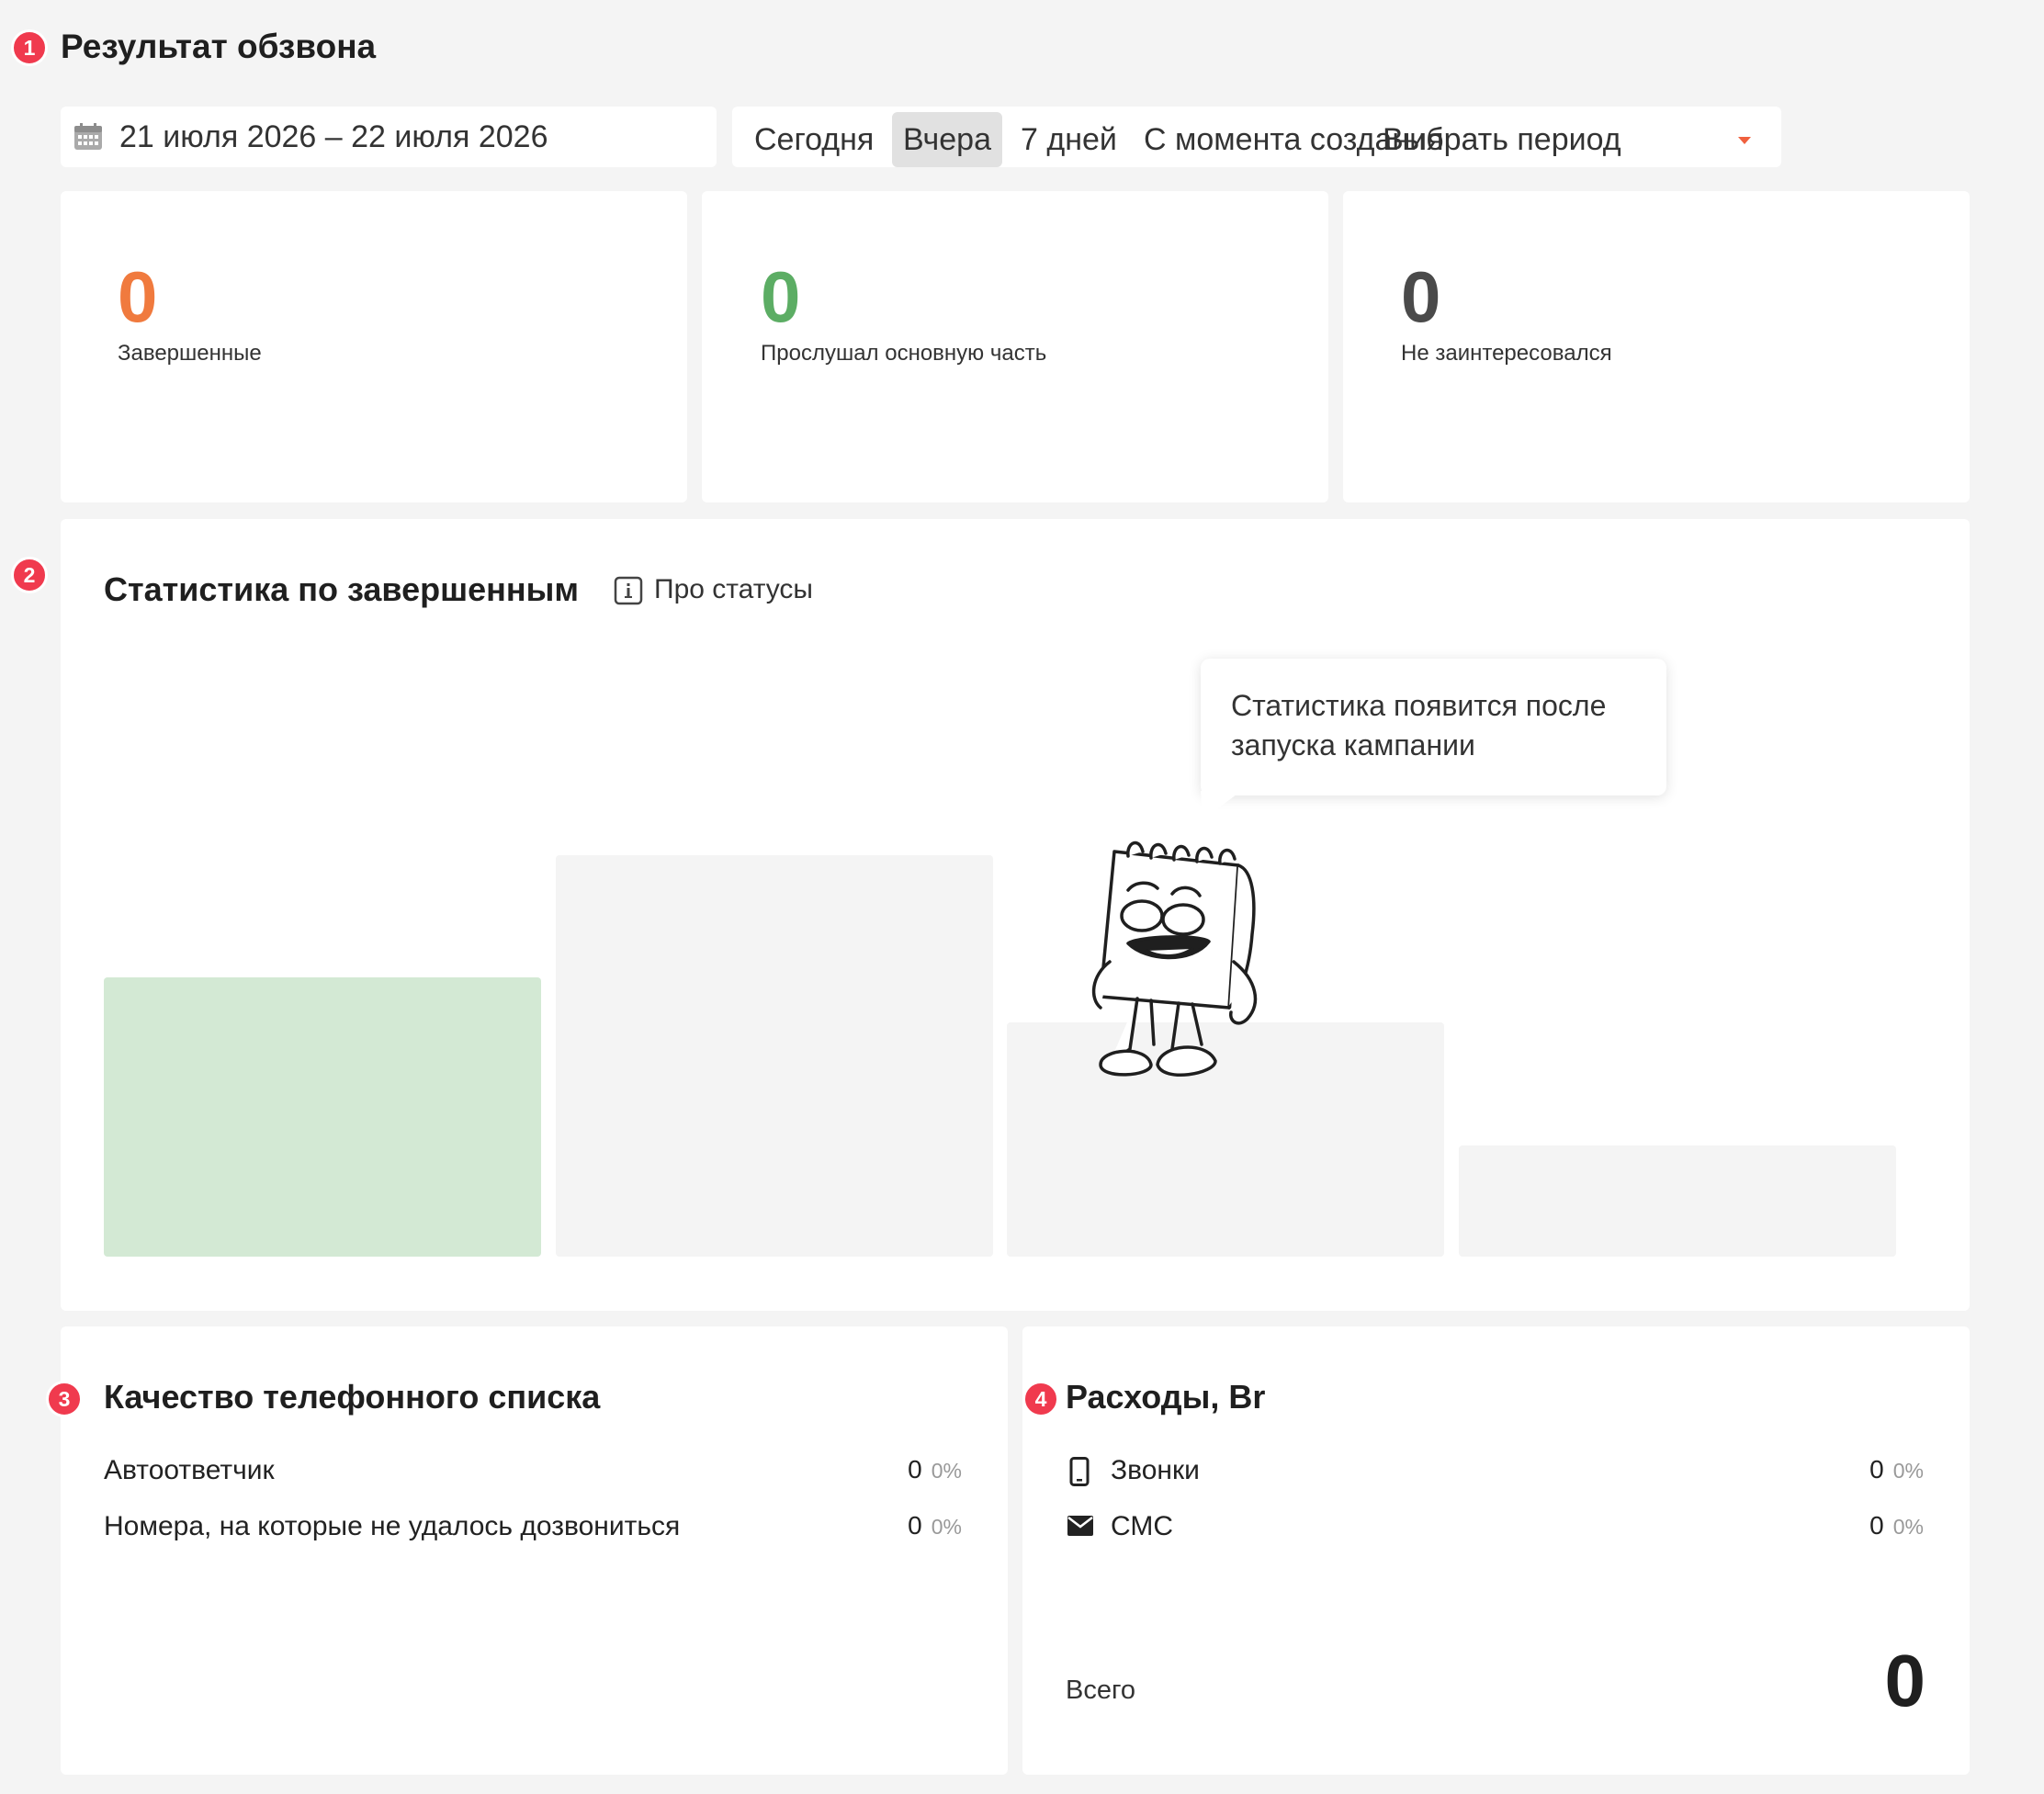 This screenshot has height=1794, width=2044. Describe the element at coordinates (1419, 705) in the screenshot. I see `tooltip-line-1: Статистика появится после` at that location.